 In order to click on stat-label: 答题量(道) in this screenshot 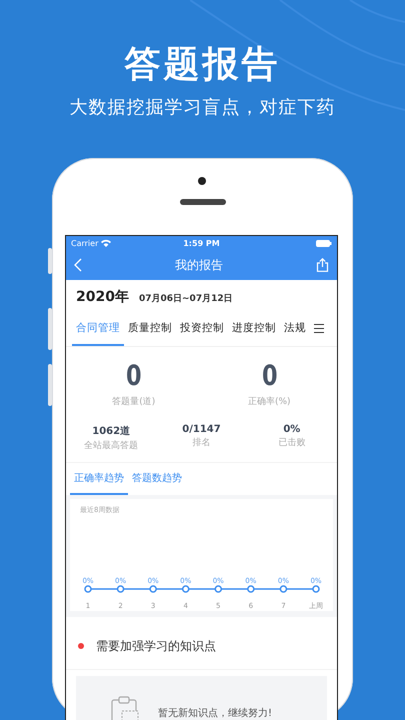, I will do `click(134, 402)`.